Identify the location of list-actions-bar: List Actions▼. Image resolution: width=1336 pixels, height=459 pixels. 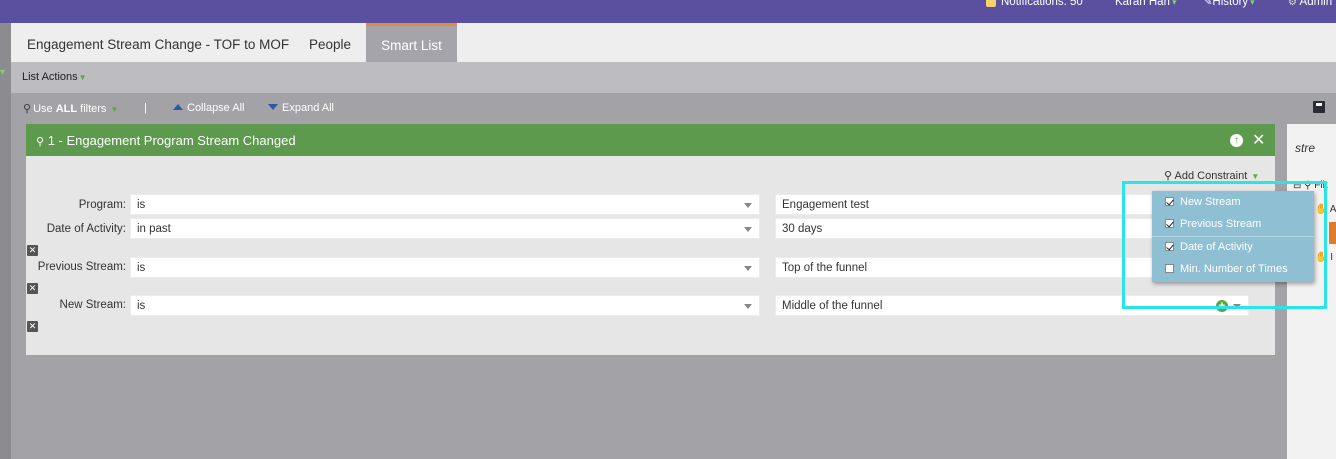
(673, 77).